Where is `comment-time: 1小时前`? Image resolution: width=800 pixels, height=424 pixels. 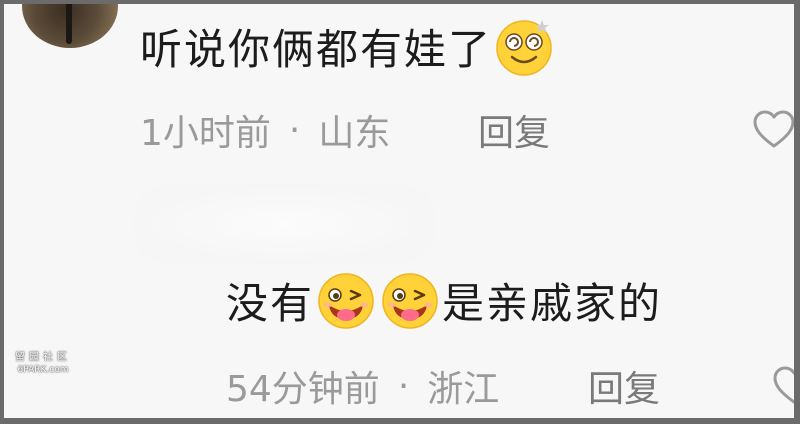 comment-time: 1小时前 is located at coordinates (205, 133).